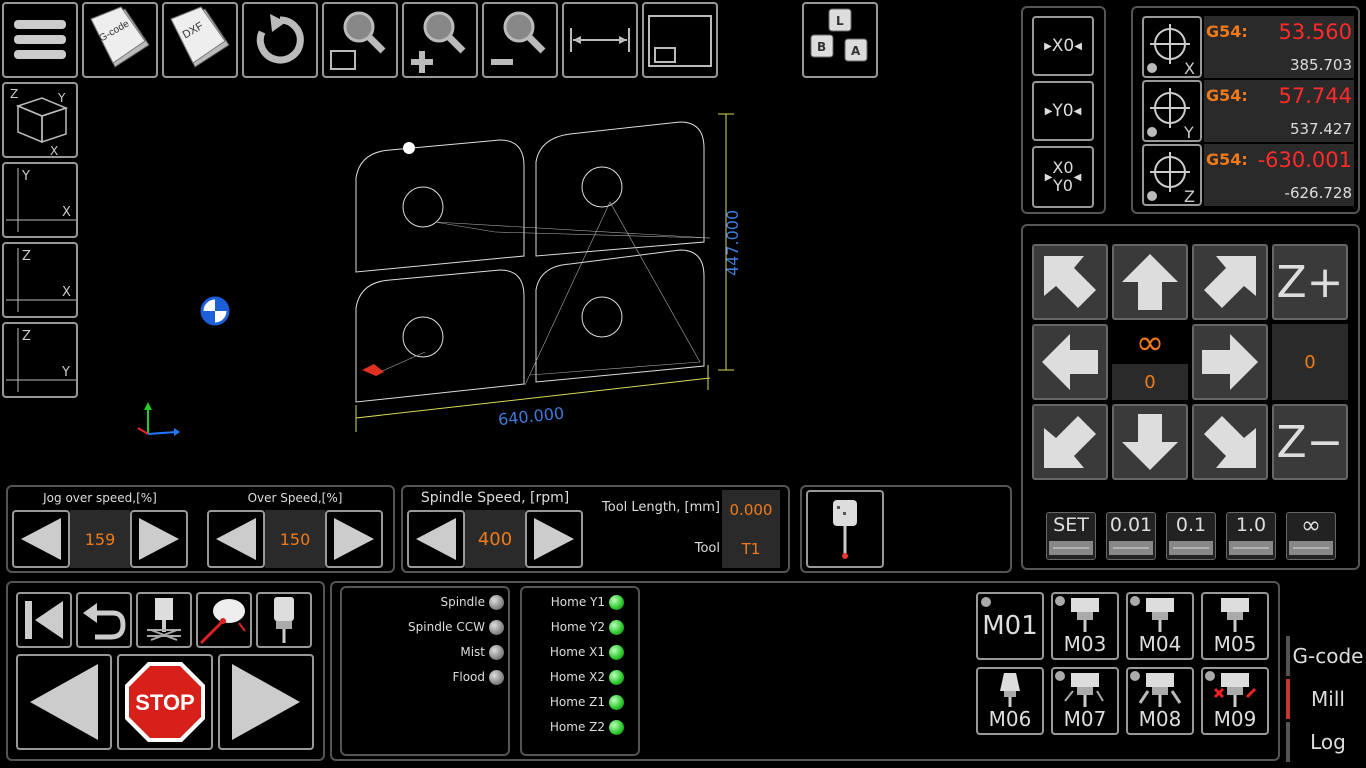 The width and height of the screenshot is (1366, 768). I want to click on zoom-in-button, so click(440, 40).